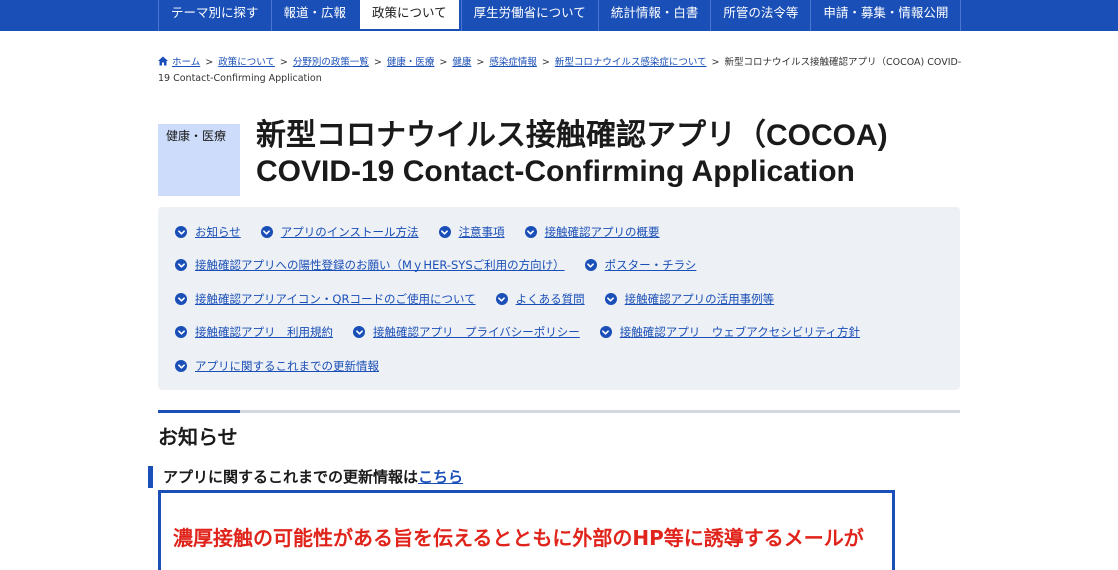  What do you see at coordinates (199, 411) in the screenshot?
I see `section-divider-accent` at bounding box center [199, 411].